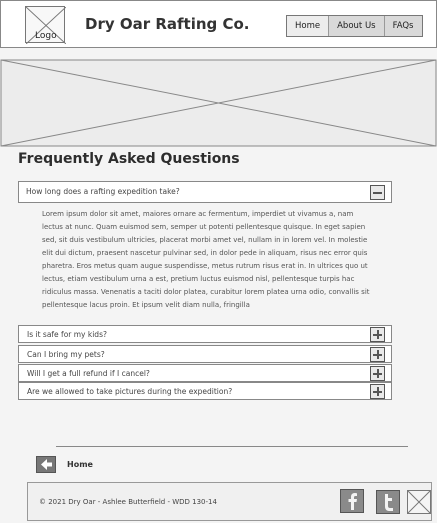 This screenshot has width=437, height=523. What do you see at coordinates (205, 334) in the screenshot?
I see `faq-item: Is it safe for my kids?` at bounding box center [205, 334].